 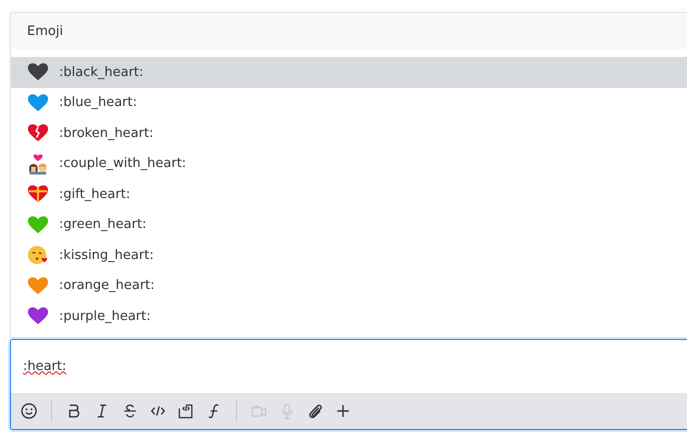 I want to click on emoji-shortcode: :gift_heart:, so click(x=94, y=194).